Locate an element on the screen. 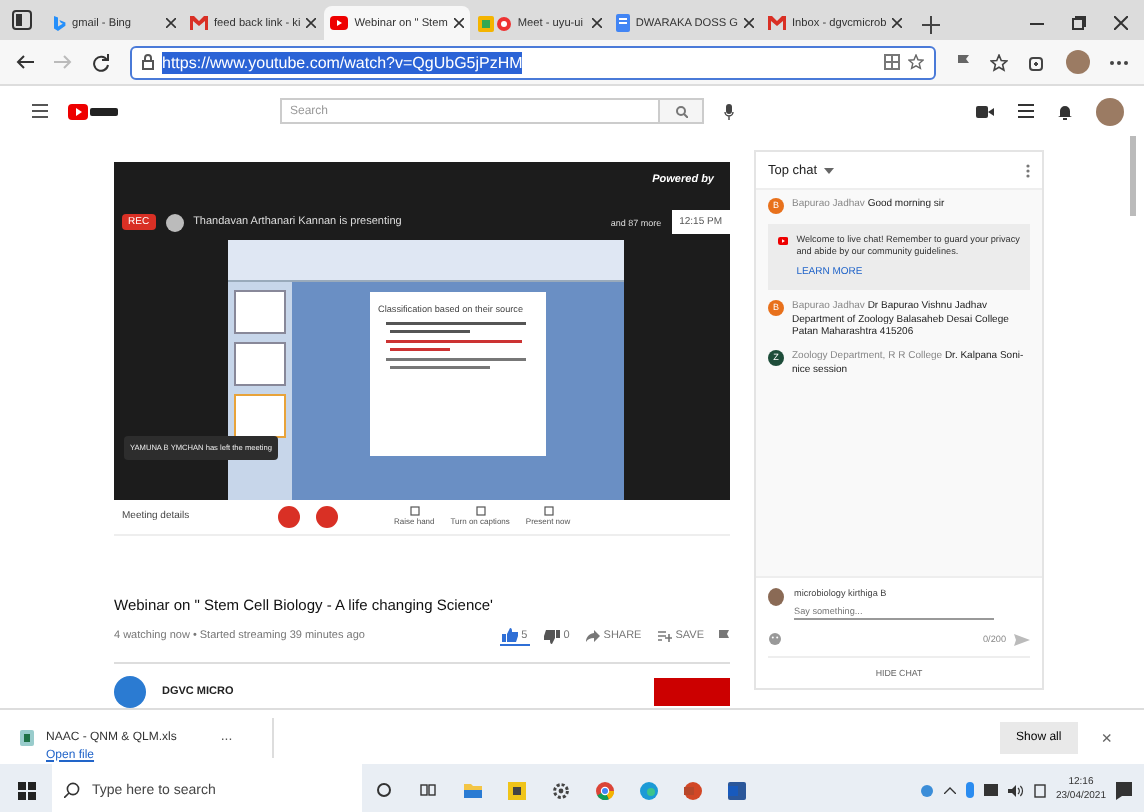  mute-button is located at coordinates (327, 516).